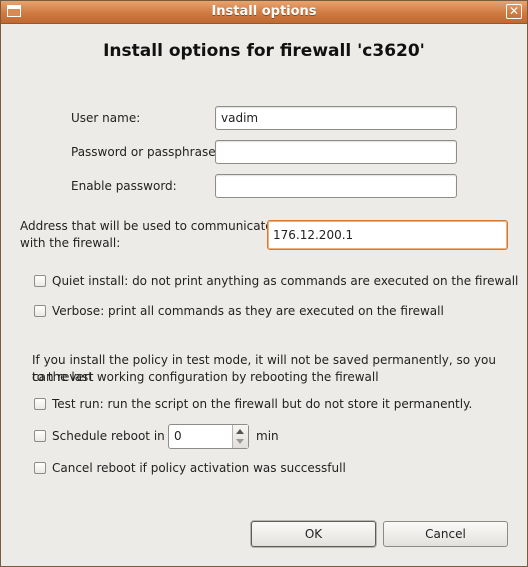  I want to click on ok-button: OK, so click(313, 534).